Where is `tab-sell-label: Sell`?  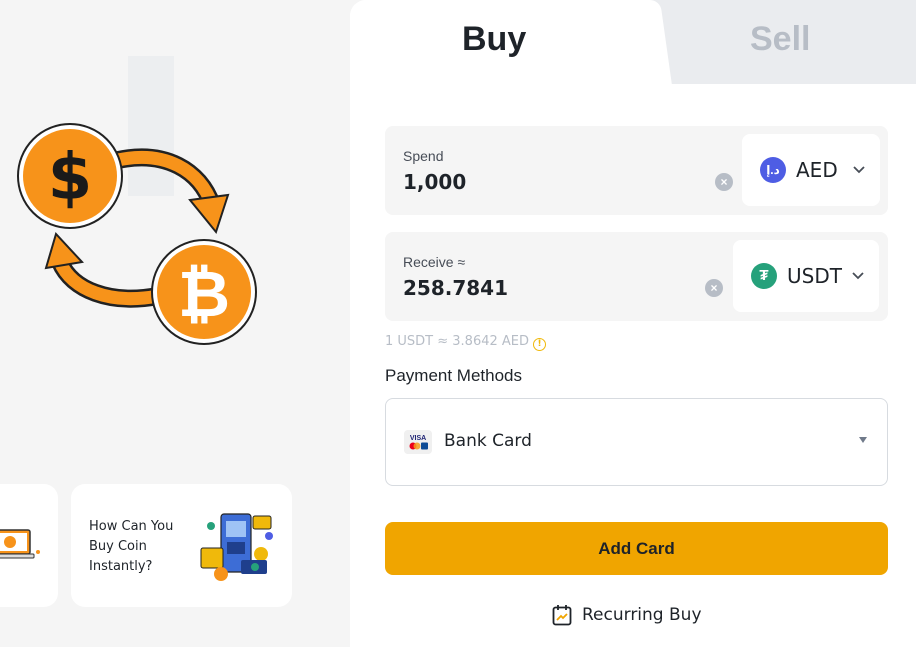 tab-sell-label: Sell is located at coordinates (780, 39).